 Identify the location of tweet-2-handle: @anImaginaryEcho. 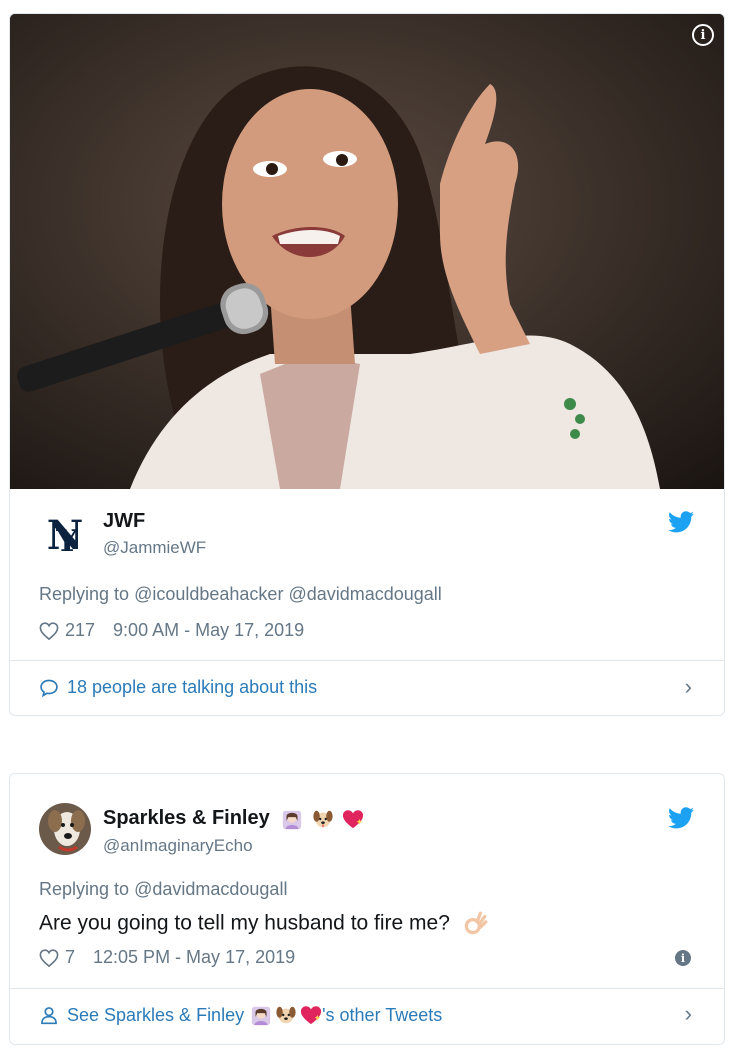
(178, 846).